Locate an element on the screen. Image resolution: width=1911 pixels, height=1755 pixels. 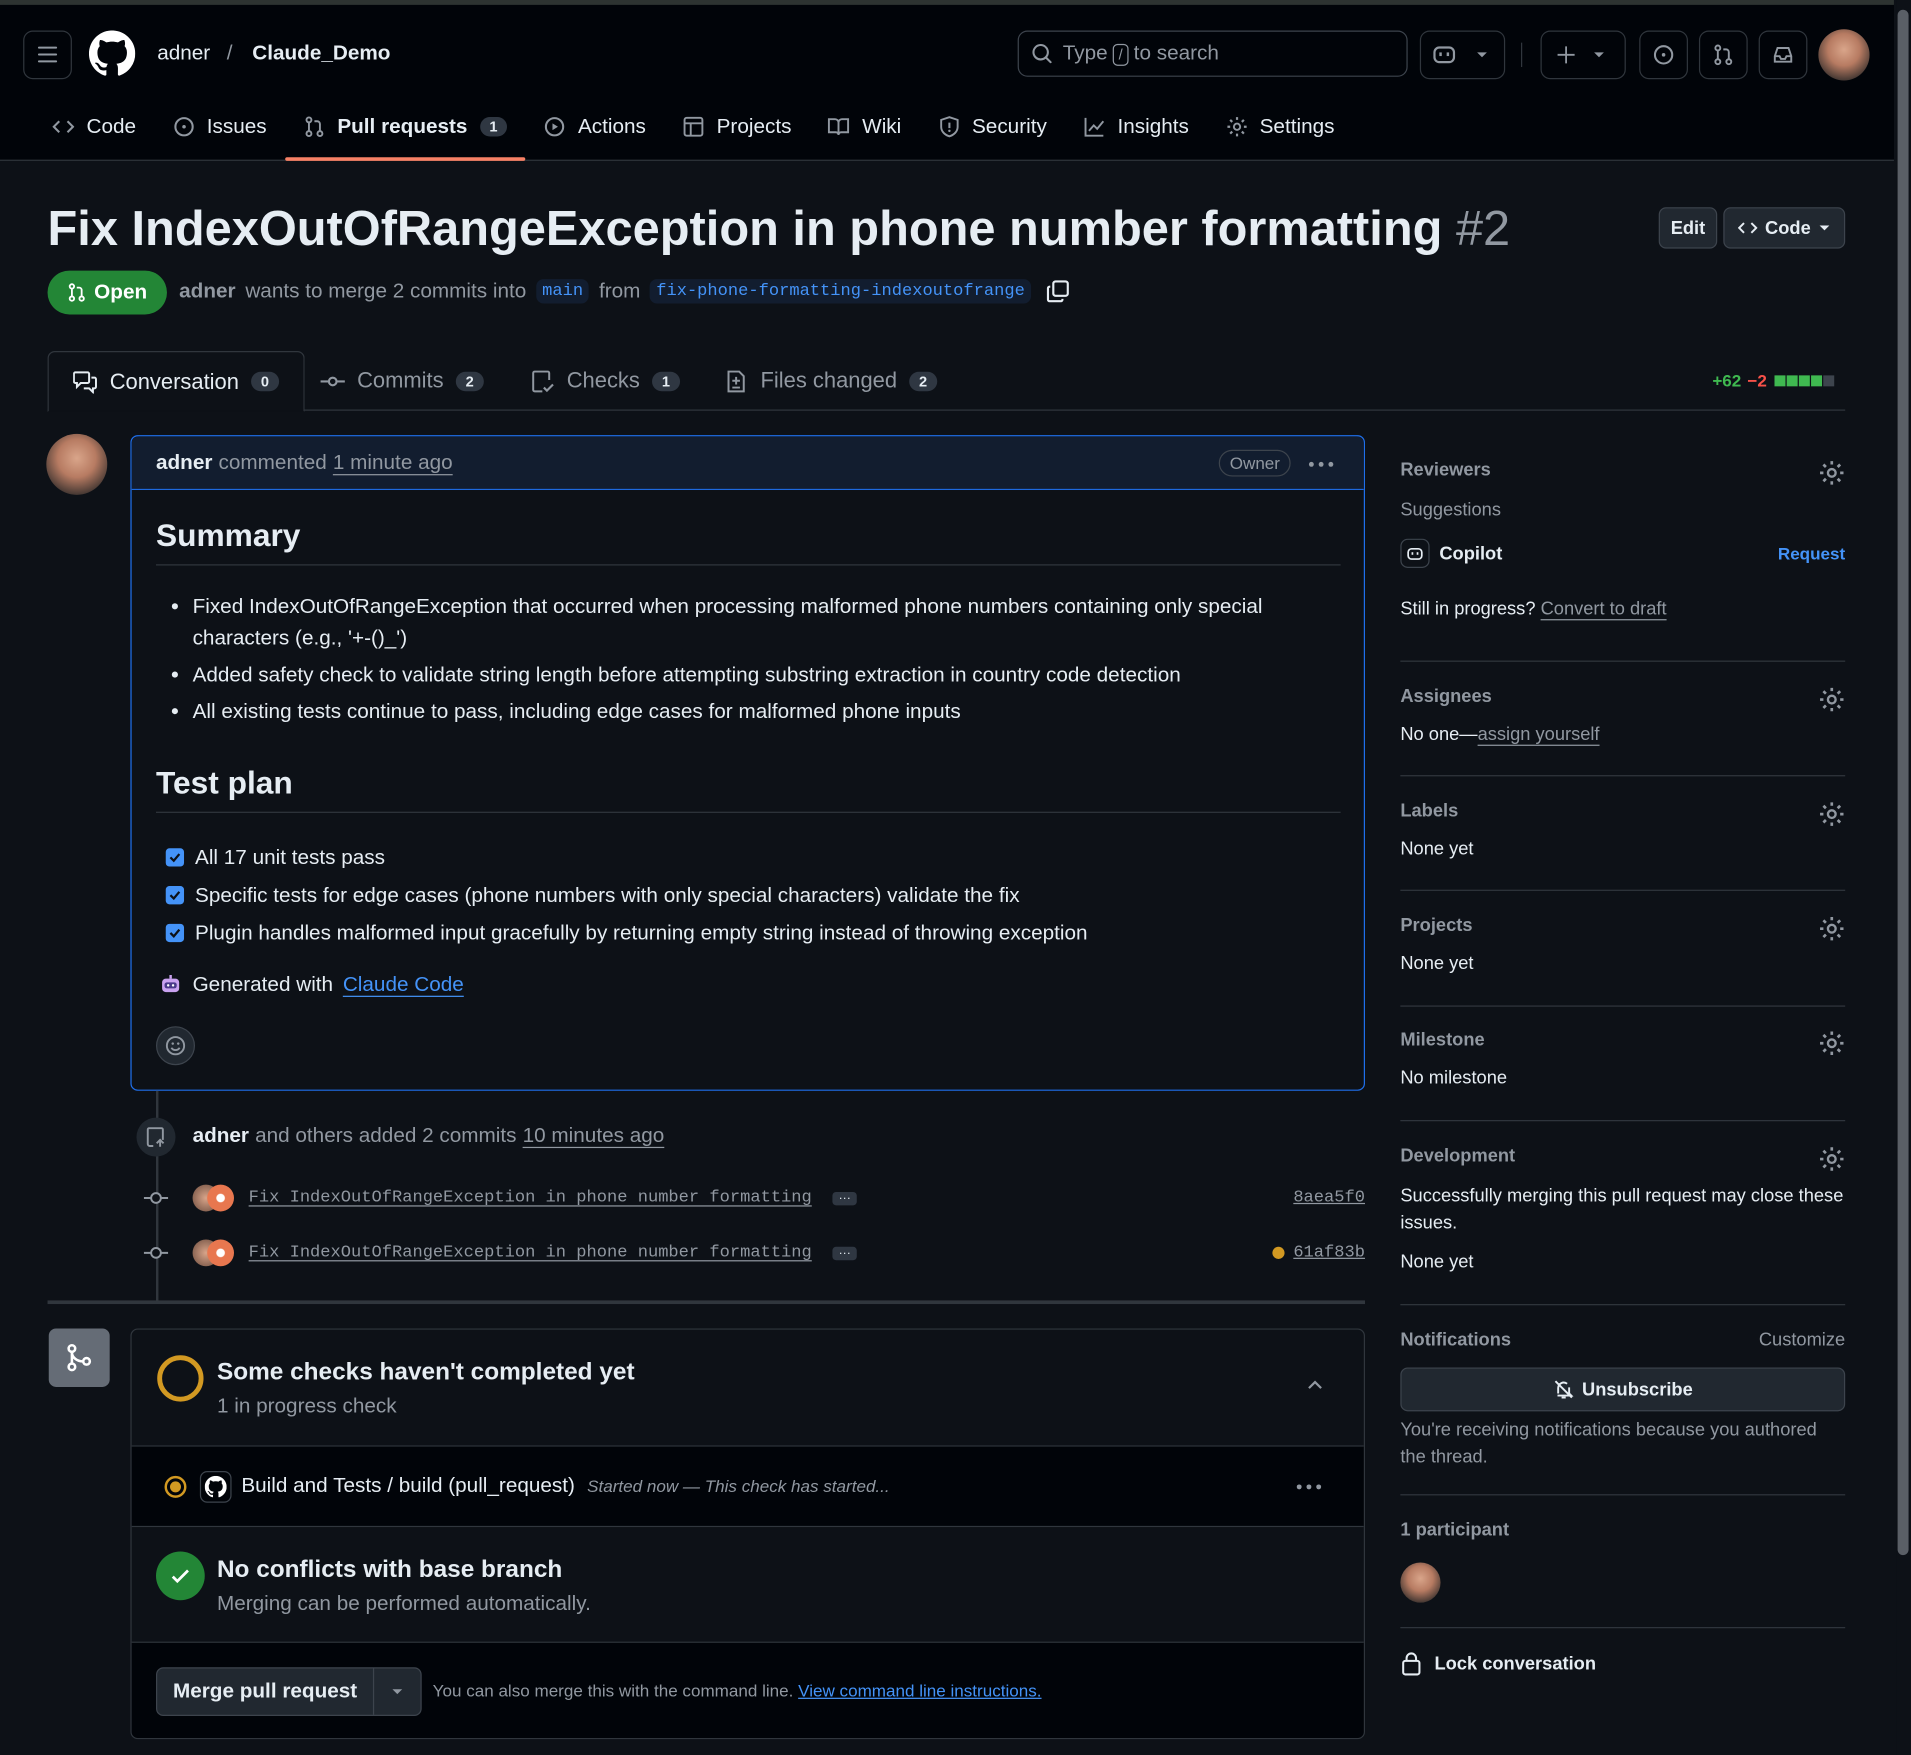
development-heading: Development is located at coordinates (1458, 1156).